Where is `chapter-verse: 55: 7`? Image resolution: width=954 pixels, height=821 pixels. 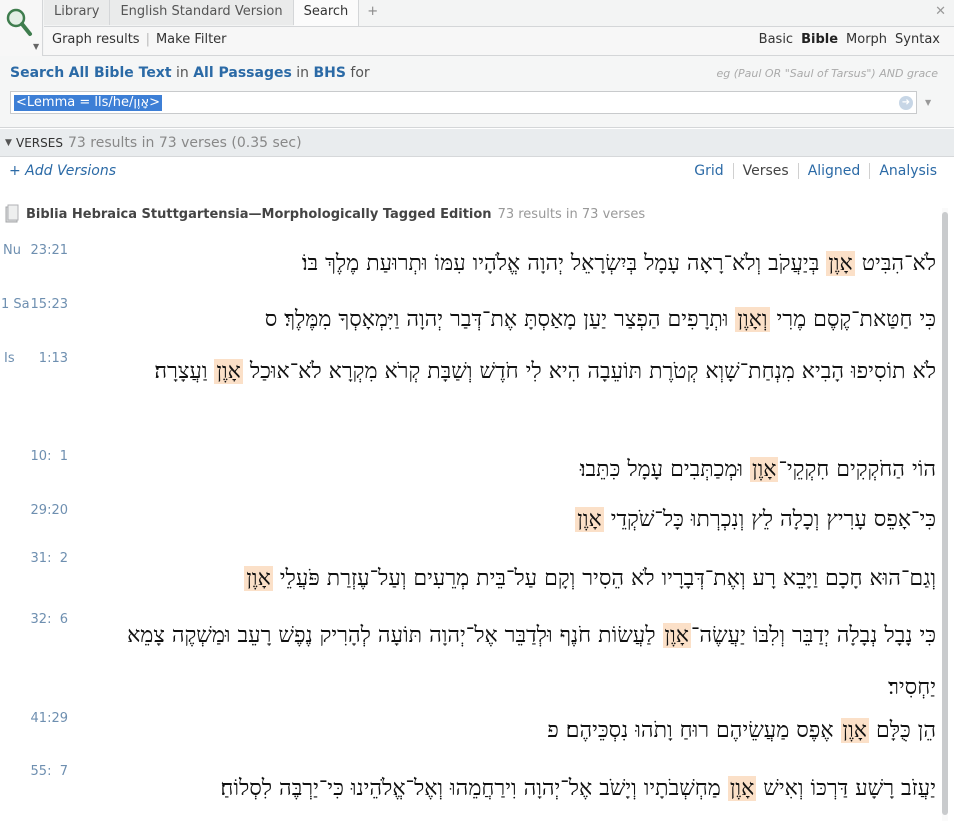 chapter-verse: 55: 7 is located at coordinates (49, 771).